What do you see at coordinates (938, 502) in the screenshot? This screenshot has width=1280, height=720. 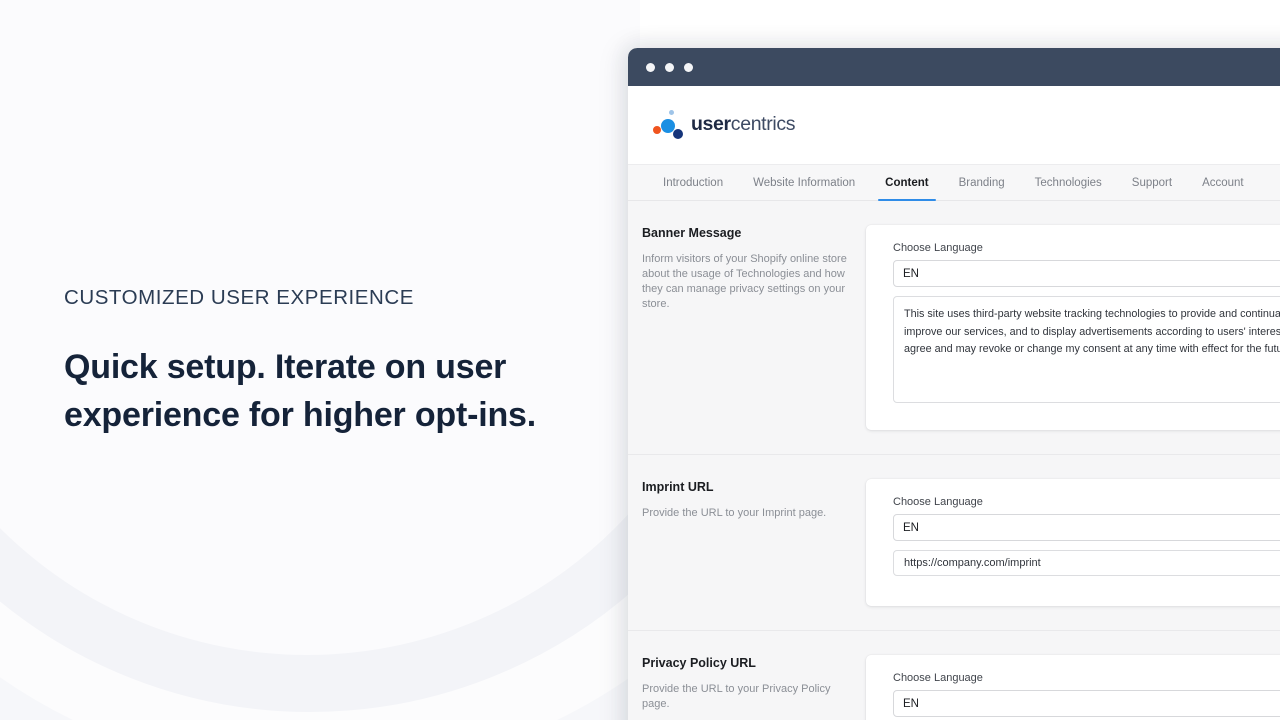 I see `imprint-language-label: Choose Language` at bounding box center [938, 502].